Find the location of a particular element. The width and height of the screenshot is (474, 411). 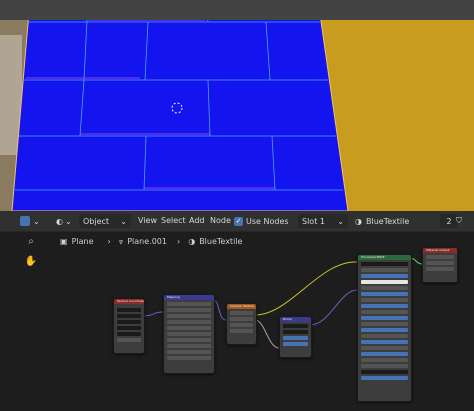

node-title: Bump is located at coordinates (295, 319).